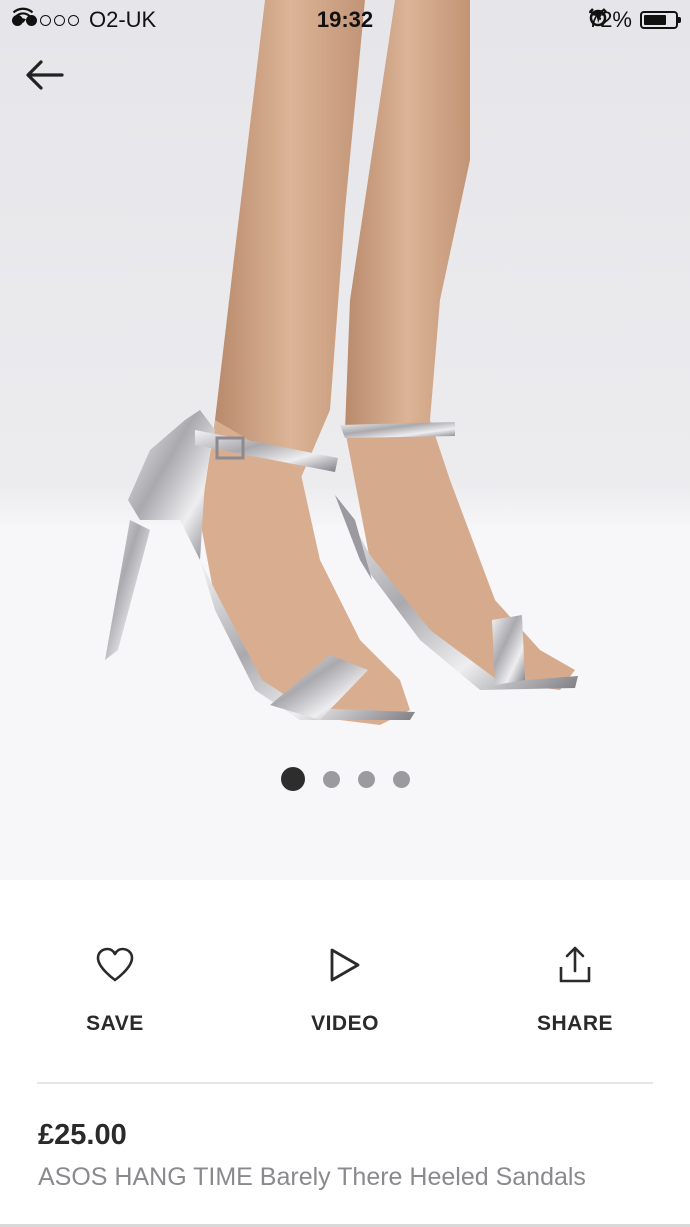  I want to click on video-button: VIDEO, so click(345, 988).